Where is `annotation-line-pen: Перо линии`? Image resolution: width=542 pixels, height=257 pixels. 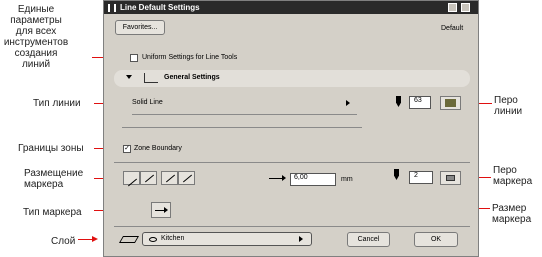
annotation-line-pen: Перо линии is located at coordinates (508, 106).